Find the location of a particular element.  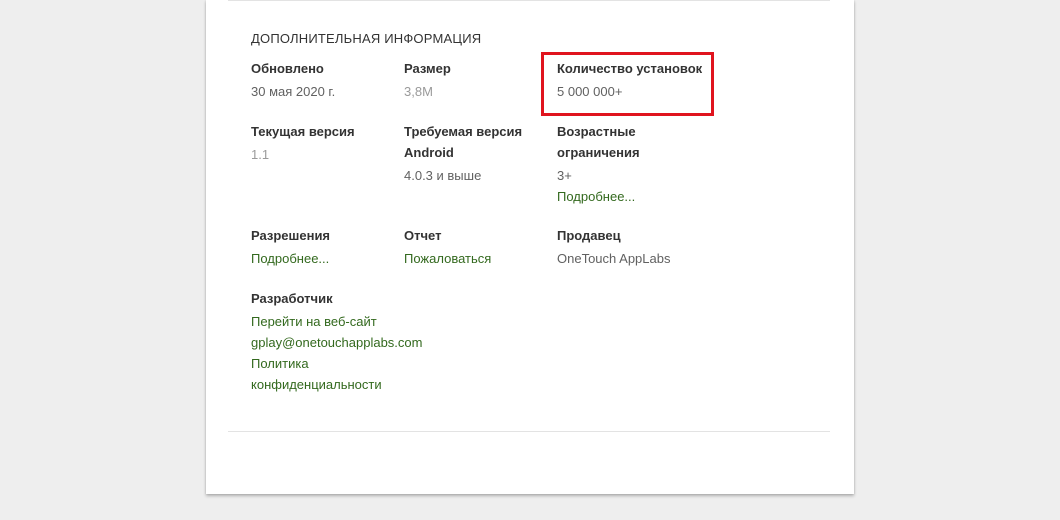

size-label: Размер is located at coordinates (427, 68).